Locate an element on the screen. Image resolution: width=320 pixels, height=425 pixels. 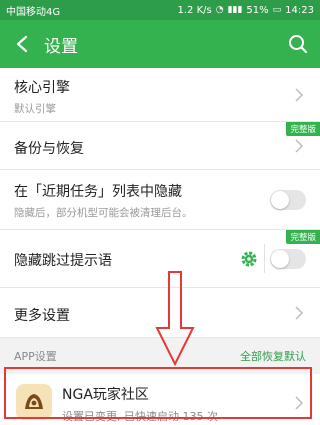
back-arrow-icon is located at coordinates (22, 44).